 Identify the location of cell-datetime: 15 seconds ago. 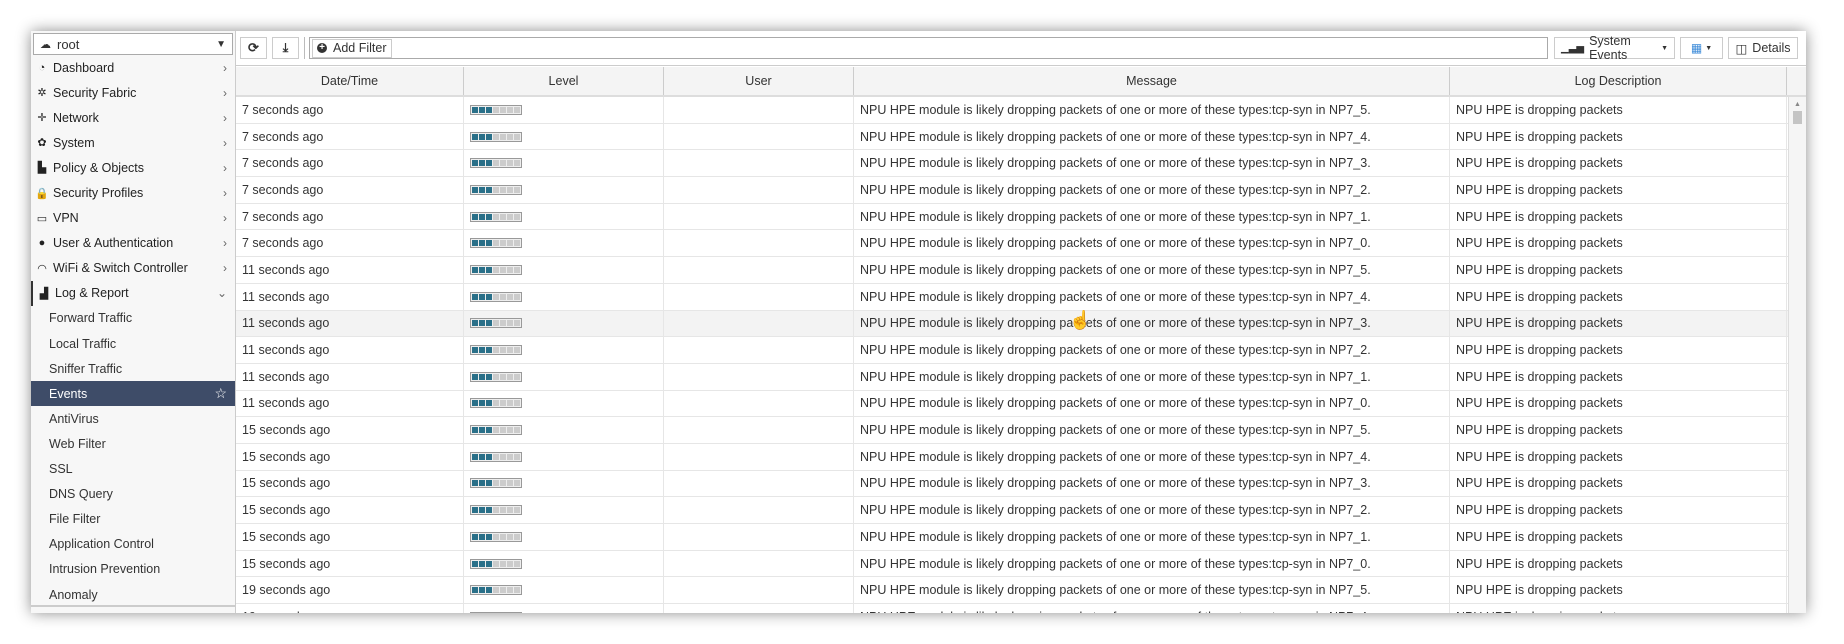
(350, 537).